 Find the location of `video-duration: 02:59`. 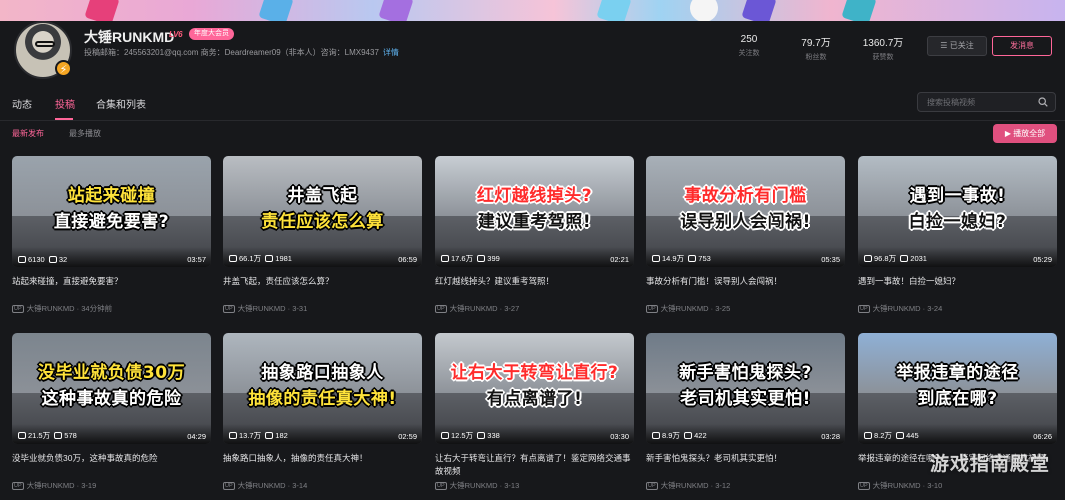

video-duration: 02:59 is located at coordinates (407, 436).